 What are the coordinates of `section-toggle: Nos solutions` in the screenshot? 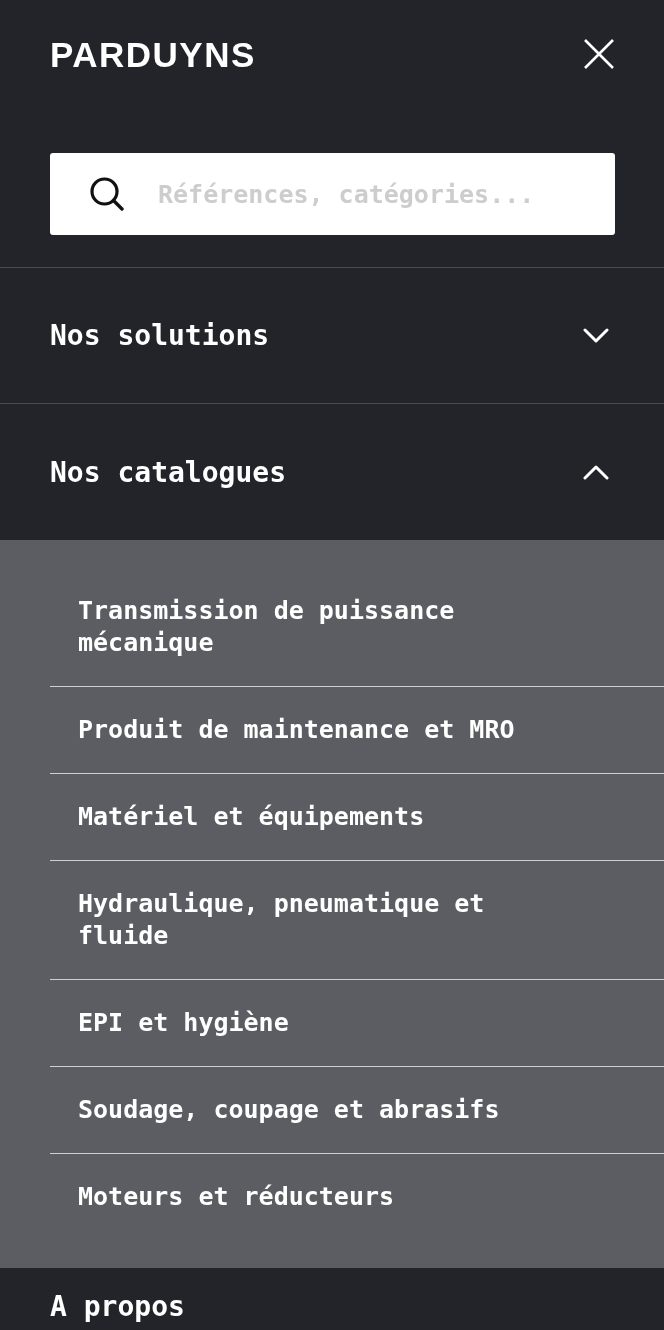 It's located at (332, 336).